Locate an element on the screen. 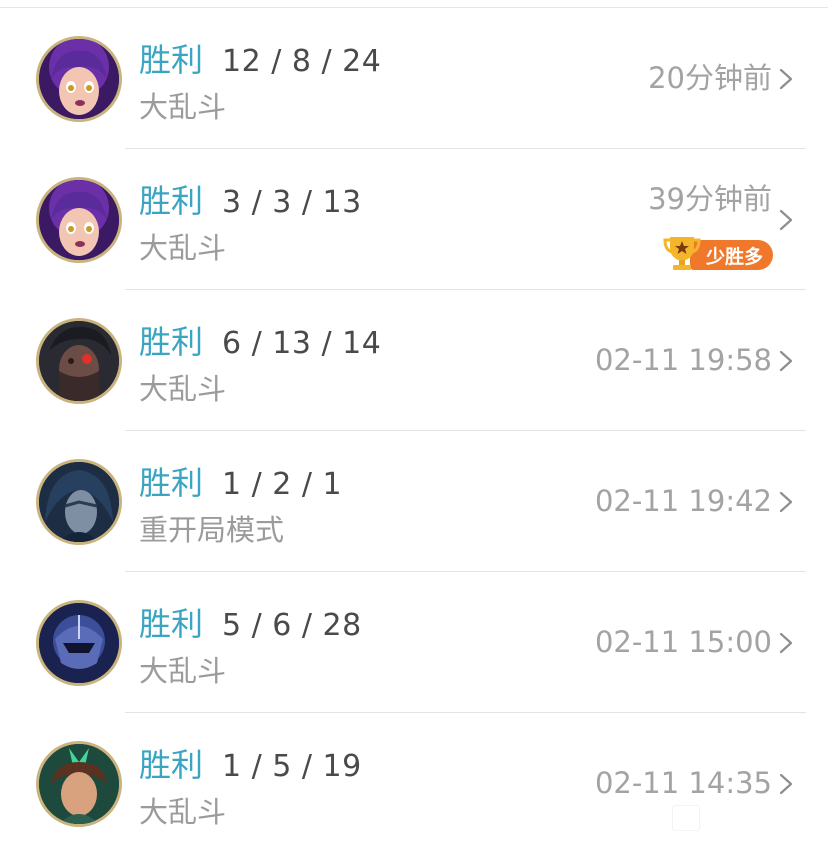  hooded-champion-avatar is located at coordinates (79, 502).